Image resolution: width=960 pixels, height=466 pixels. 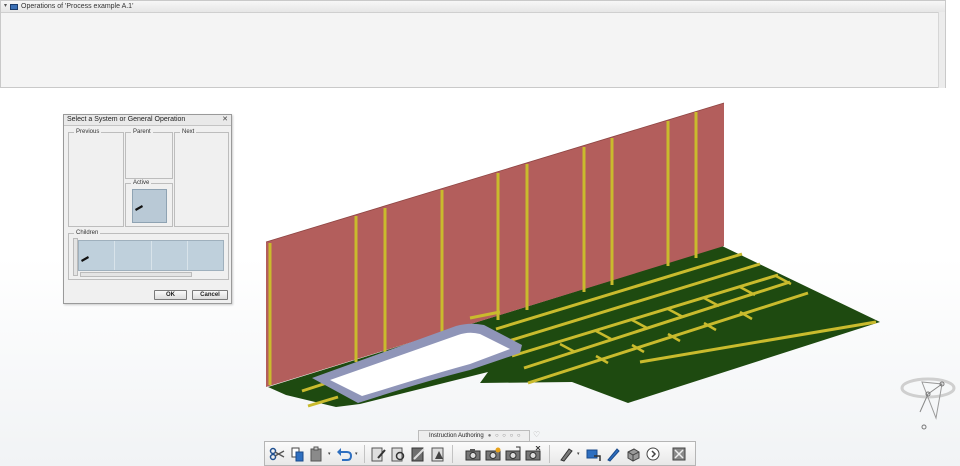 I want to click on next-label: Next, so click(x=188, y=132).